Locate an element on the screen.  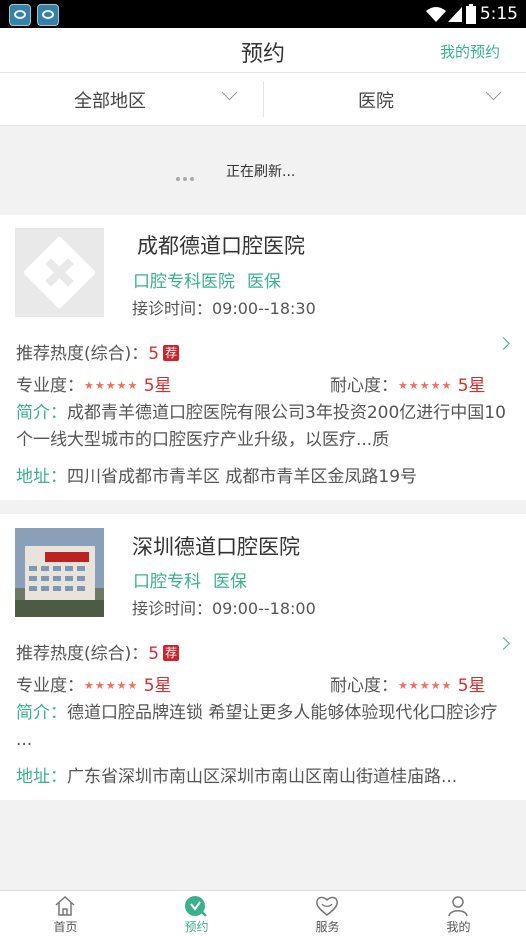
hospital-hours: 接诊时间：09:00--18:30 is located at coordinates (224, 308).